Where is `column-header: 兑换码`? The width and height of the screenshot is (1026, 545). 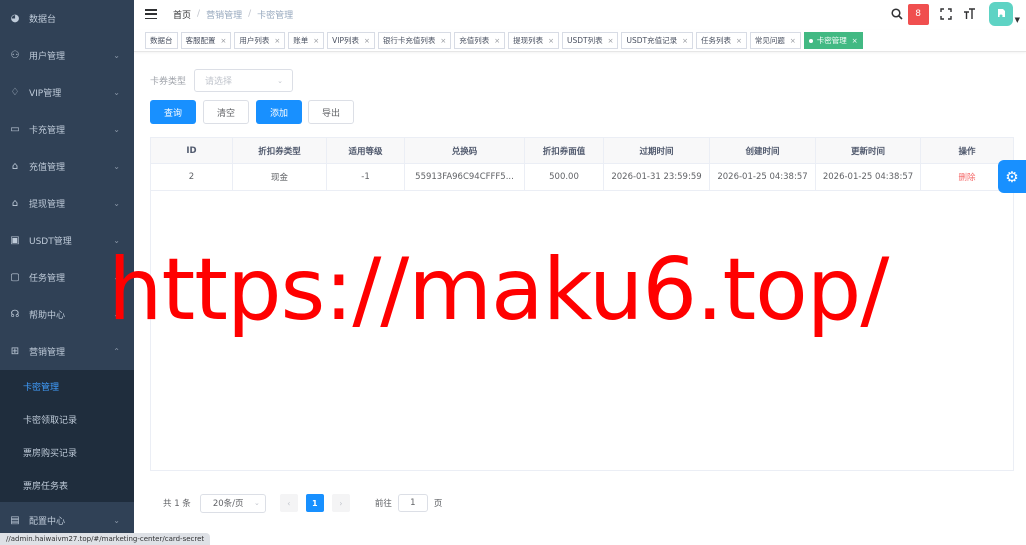 column-header: 兑换码 is located at coordinates (465, 150).